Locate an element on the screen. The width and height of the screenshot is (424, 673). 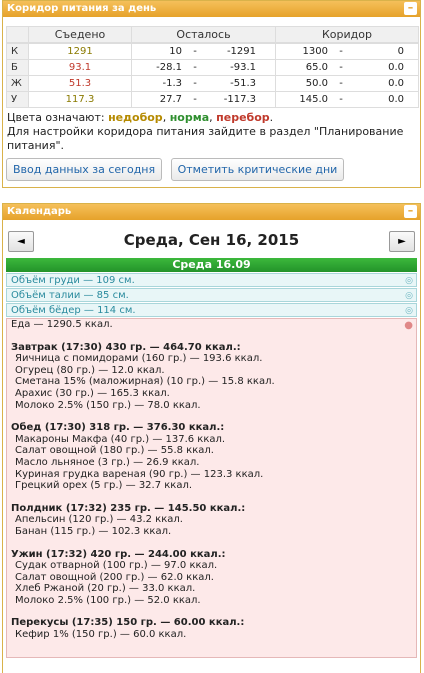
meal-item: Арахис (30 гр.) — 165.3 ккал. is located at coordinates (92, 393).